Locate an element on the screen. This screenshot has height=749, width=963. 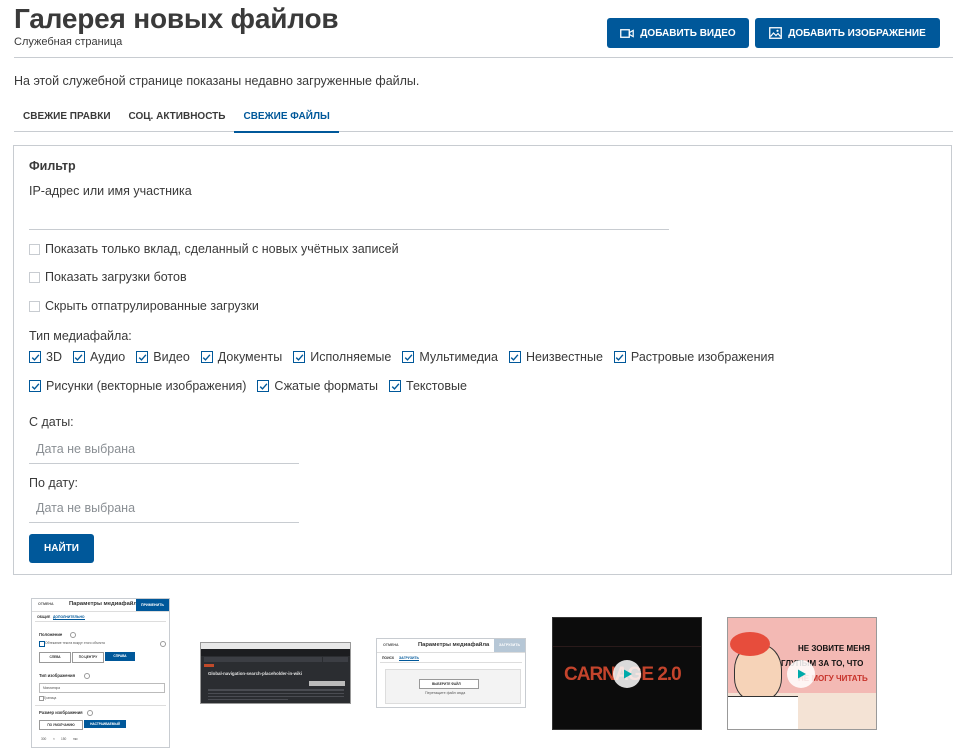
thumbnail-video-carnage: CARNAGE 2.0 is located at coordinates (627, 673).